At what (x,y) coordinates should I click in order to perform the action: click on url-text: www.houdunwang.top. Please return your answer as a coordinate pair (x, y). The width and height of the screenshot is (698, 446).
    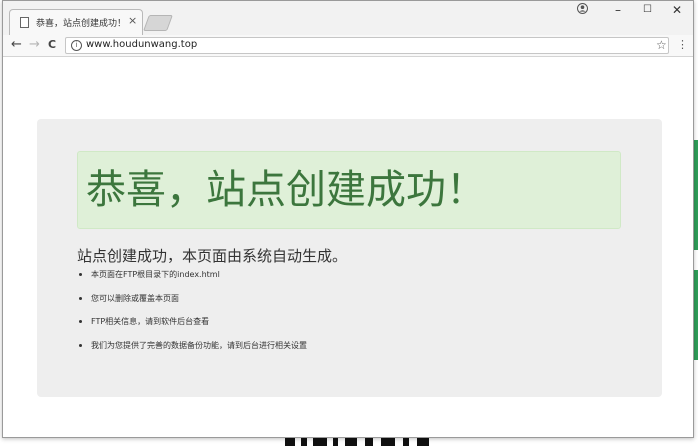
    Looking at the image, I should click on (141, 44).